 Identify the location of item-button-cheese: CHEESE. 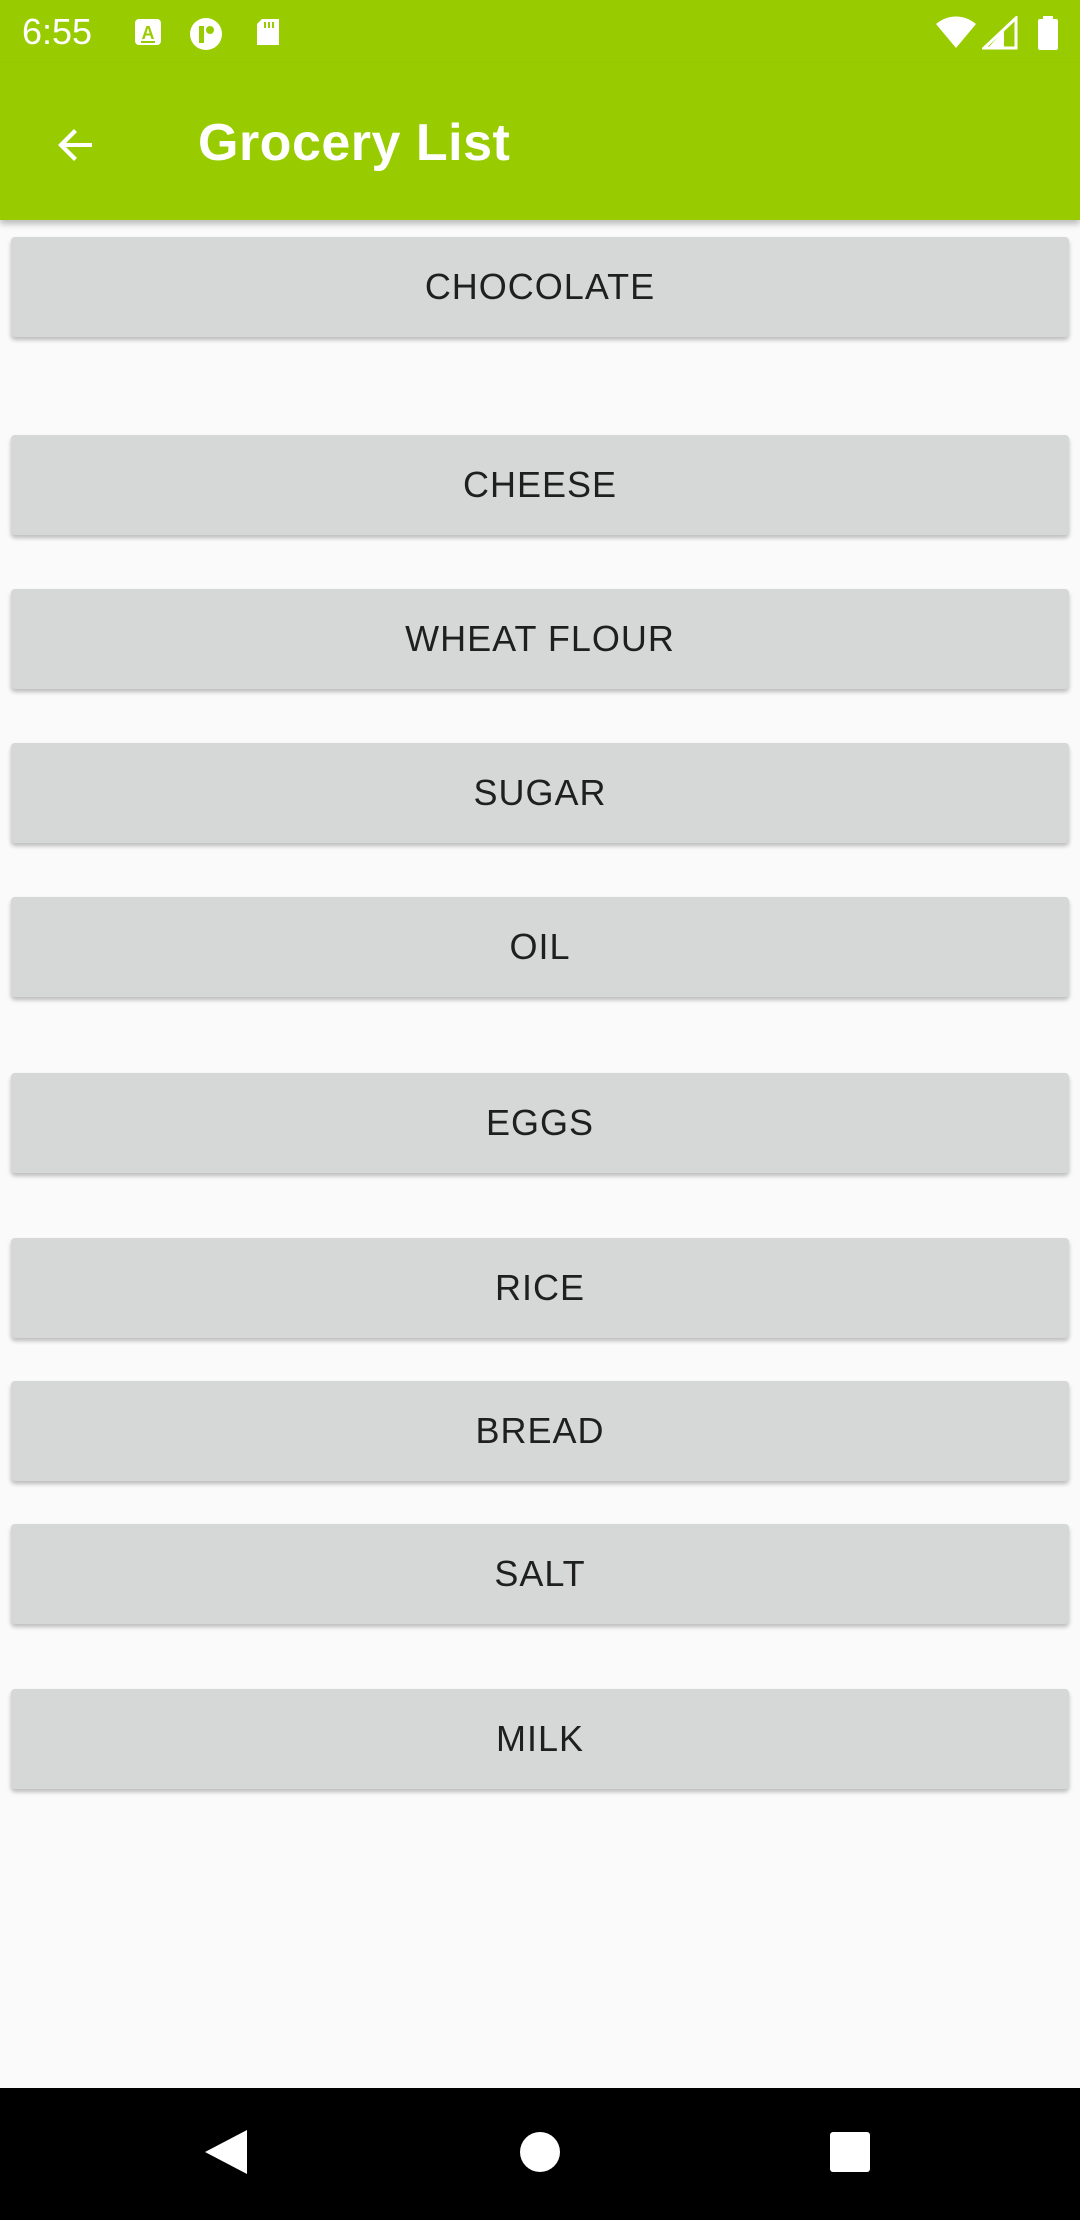
(540, 485).